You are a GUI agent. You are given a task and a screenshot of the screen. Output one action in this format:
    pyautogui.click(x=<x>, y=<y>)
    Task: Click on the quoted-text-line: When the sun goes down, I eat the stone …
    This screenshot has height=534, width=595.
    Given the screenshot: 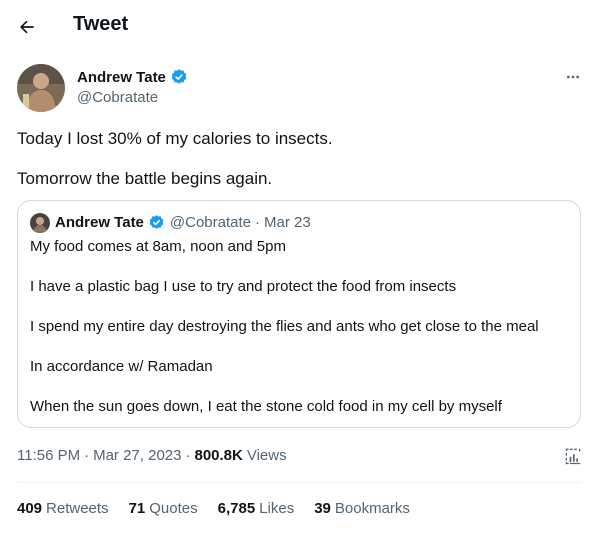 What is the action you would take?
    pyautogui.click(x=266, y=406)
    